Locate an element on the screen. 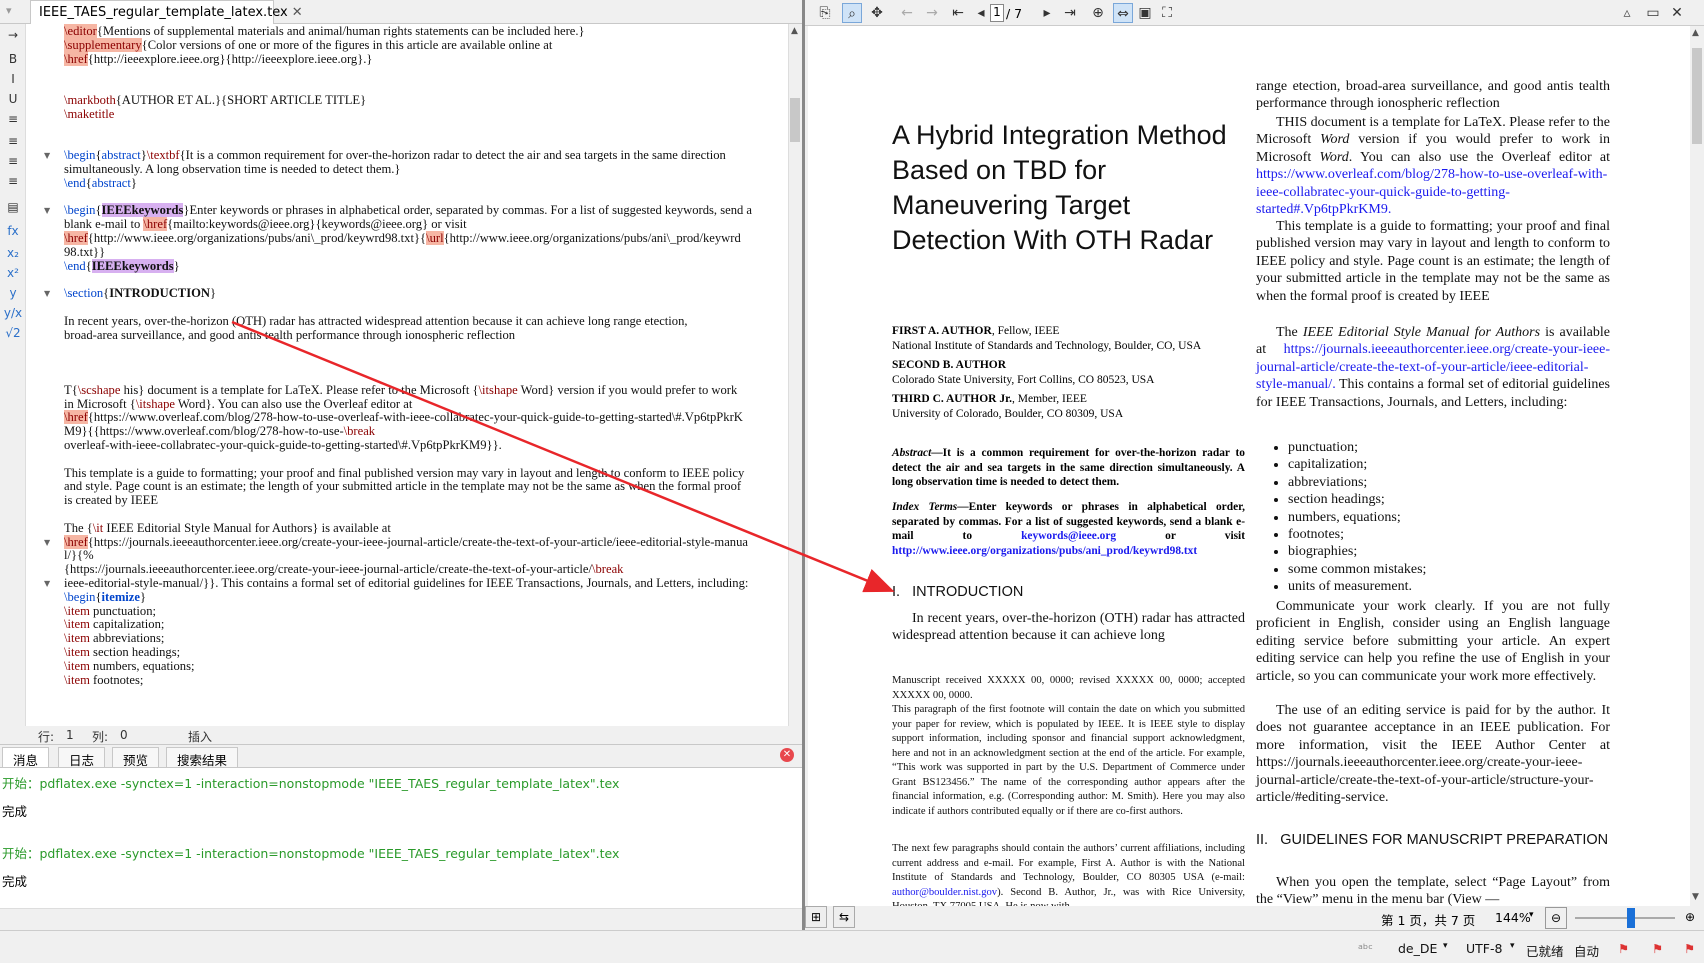  author-email-link: author@boulder.nist.gov is located at coordinates (944, 892).